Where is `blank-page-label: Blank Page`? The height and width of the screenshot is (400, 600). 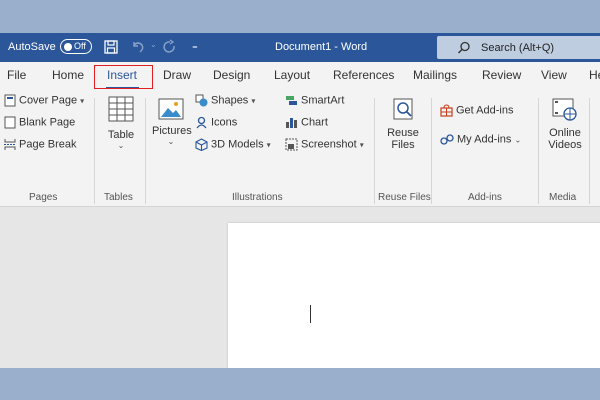
blank-page-label: Blank Page is located at coordinates (47, 122).